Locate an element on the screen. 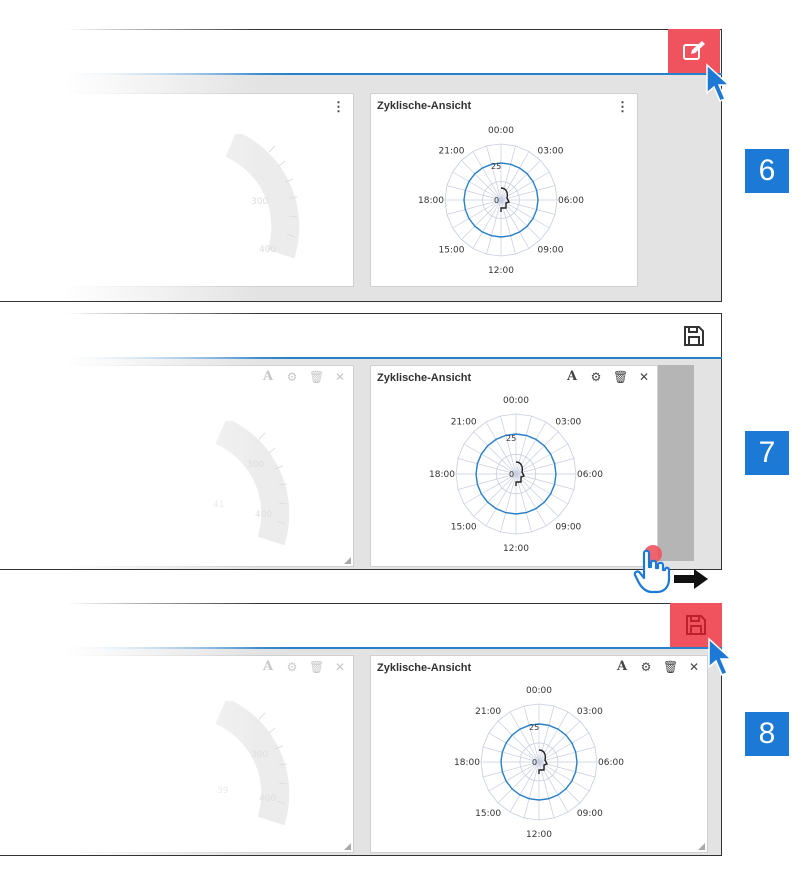 Image resolution: width=810 pixels, height=885 pixels. gauge-chart: 300 400 is located at coordinates (262, 196).